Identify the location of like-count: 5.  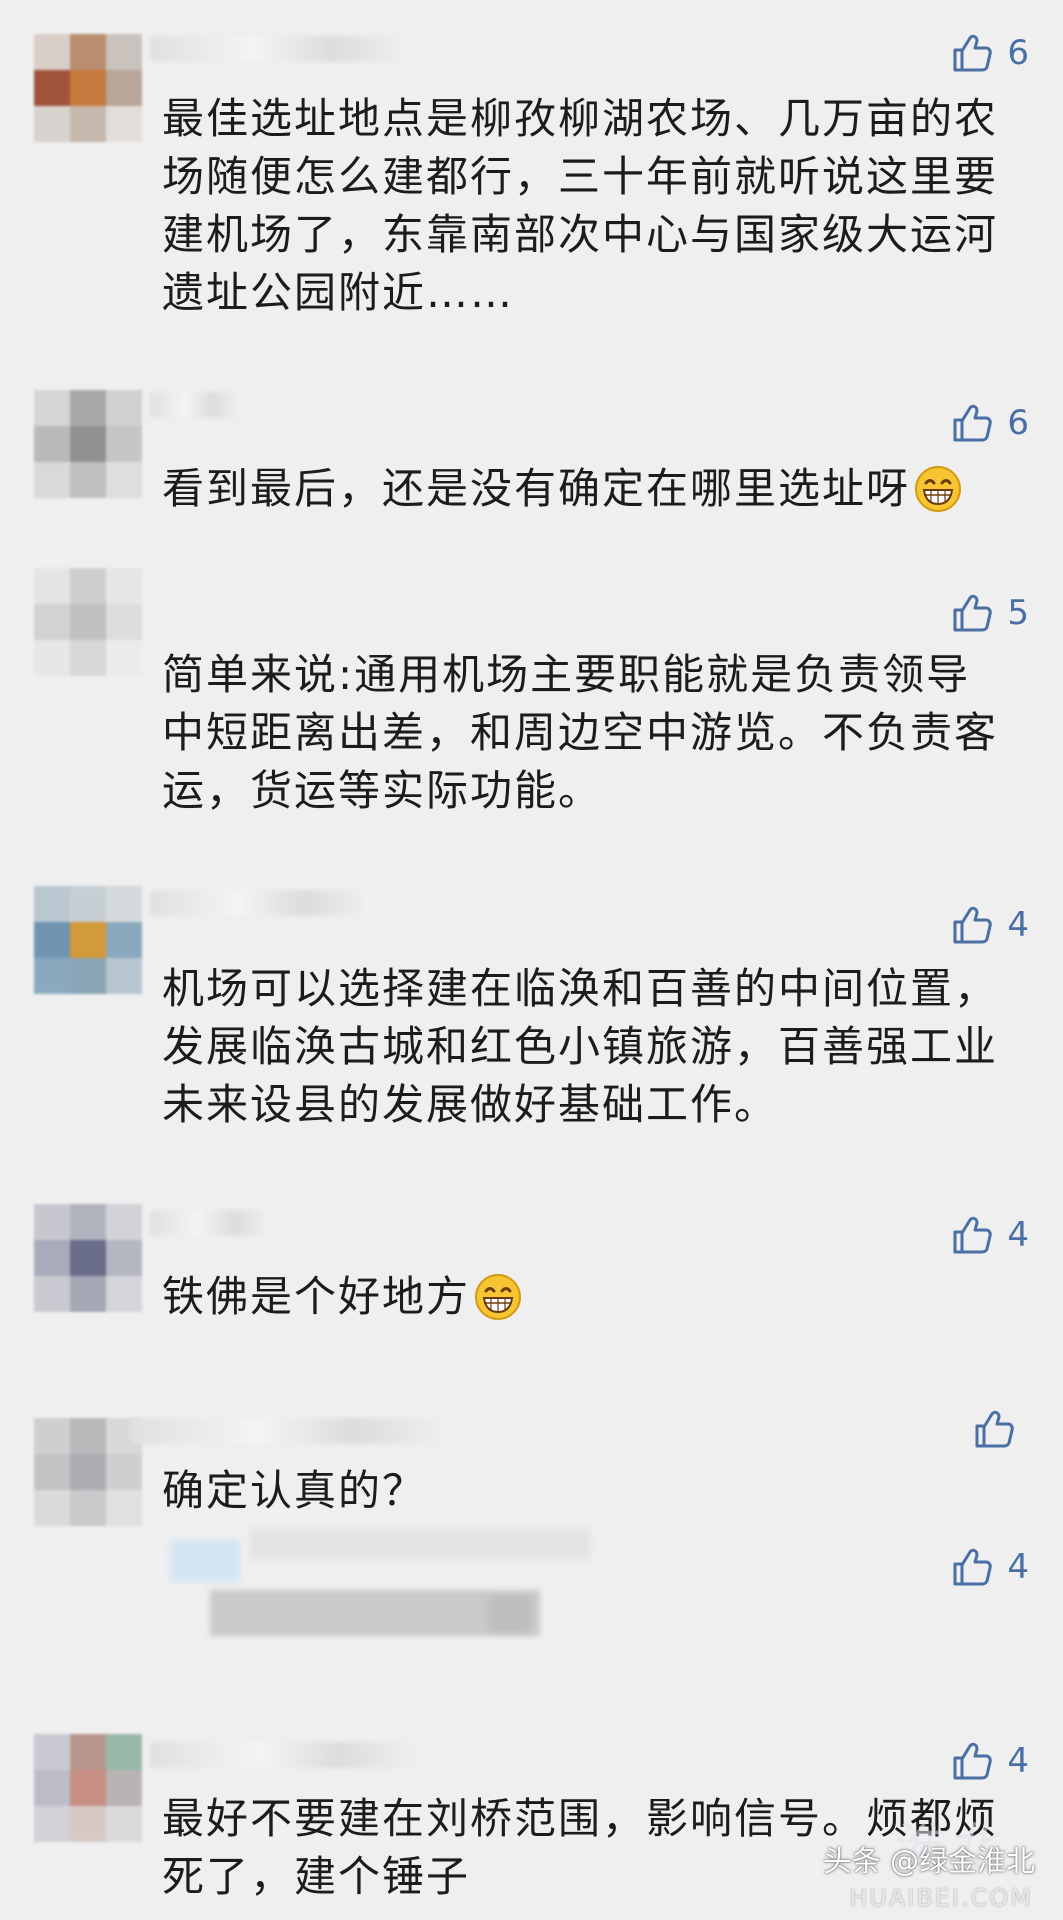
(1018, 613).